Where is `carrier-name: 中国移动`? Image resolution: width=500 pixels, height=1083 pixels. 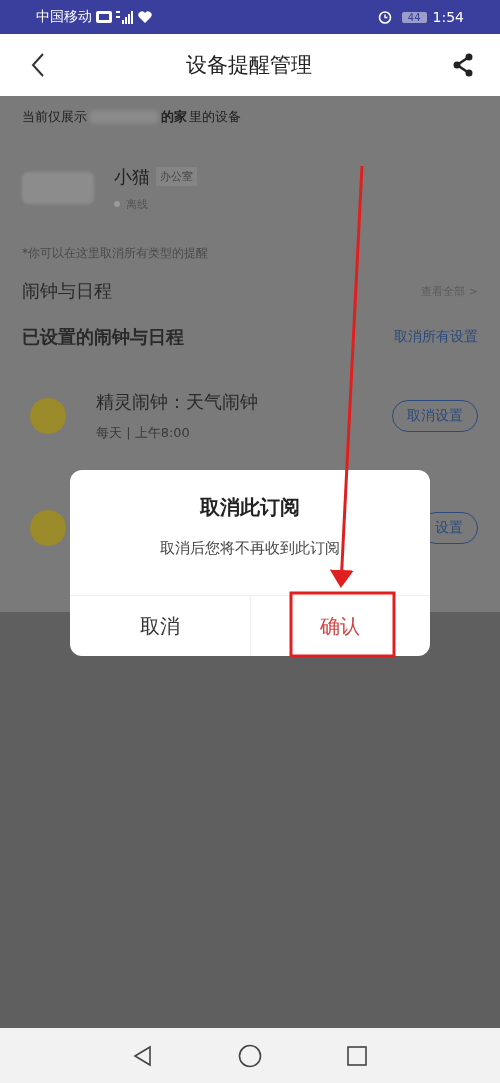 carrier-name: 中国移动 is located at coordinates (64, 17).